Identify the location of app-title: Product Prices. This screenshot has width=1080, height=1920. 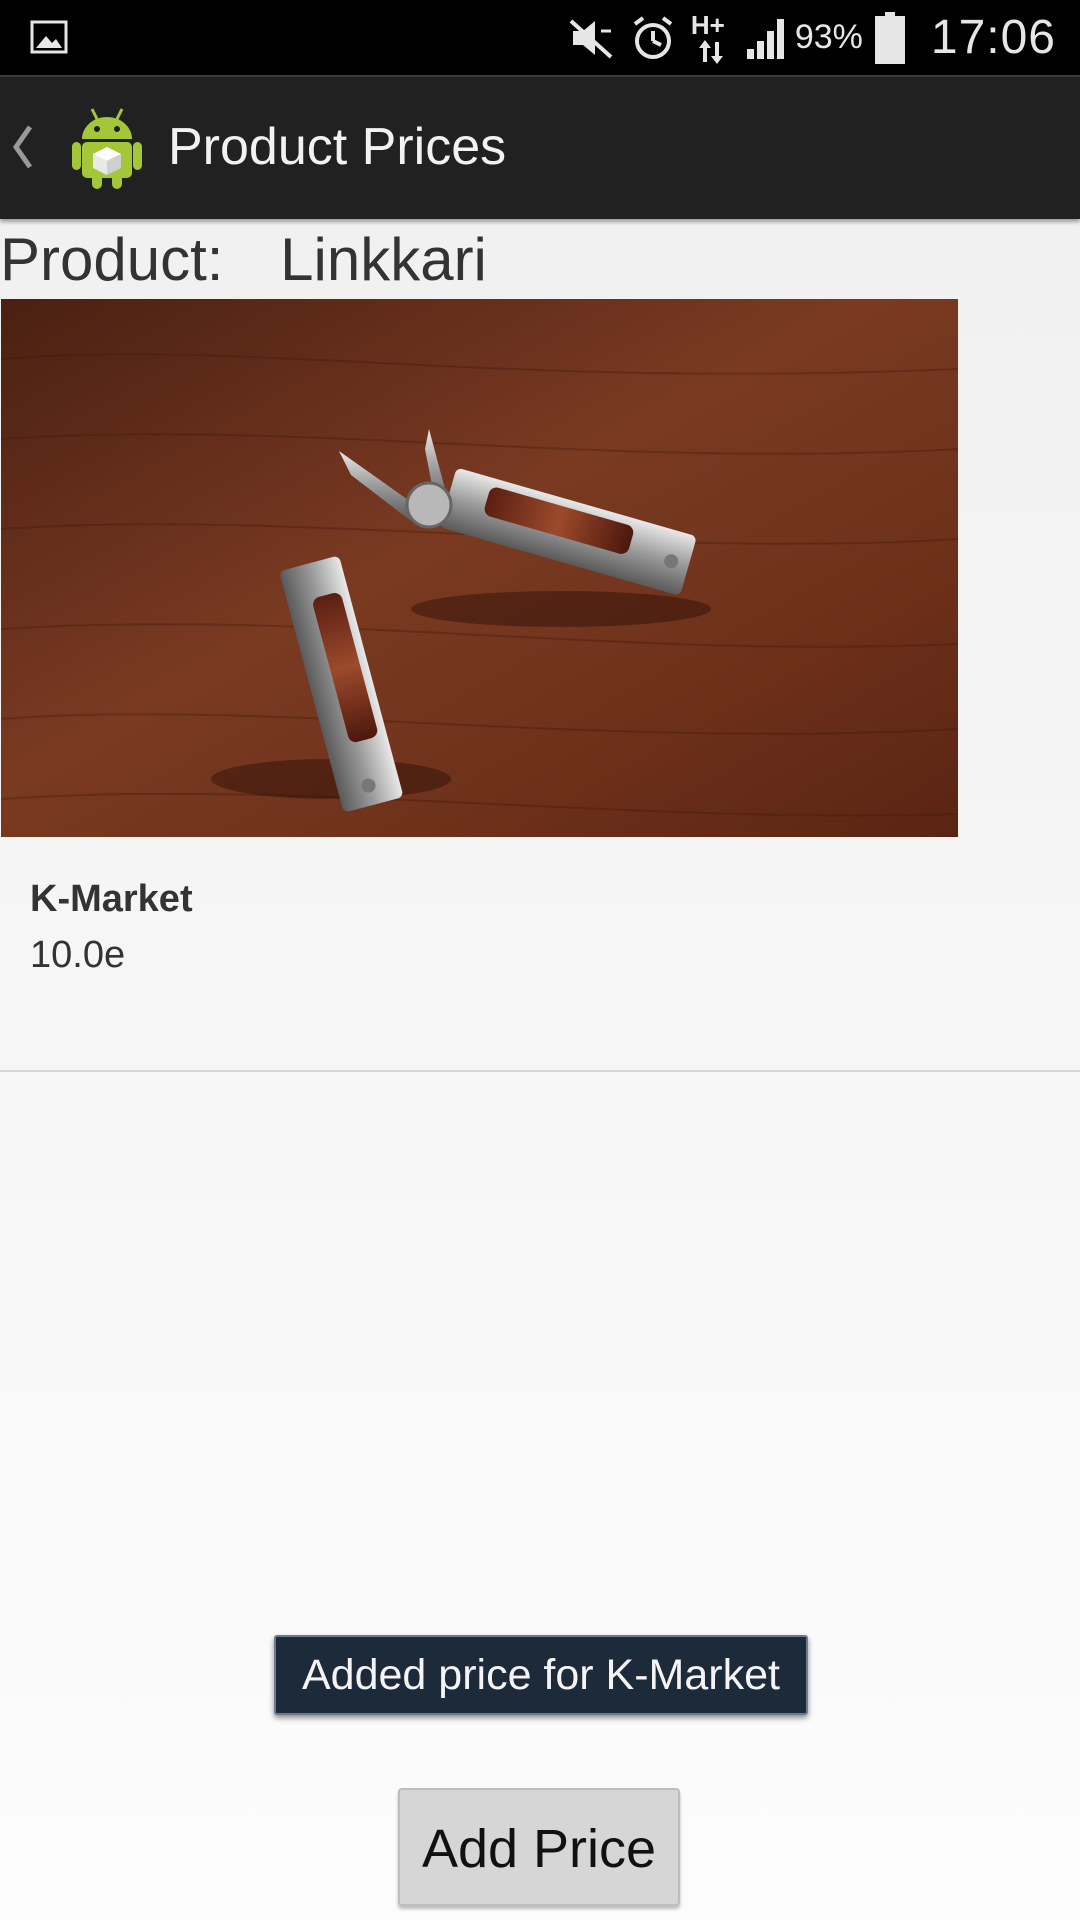
(337, 147).